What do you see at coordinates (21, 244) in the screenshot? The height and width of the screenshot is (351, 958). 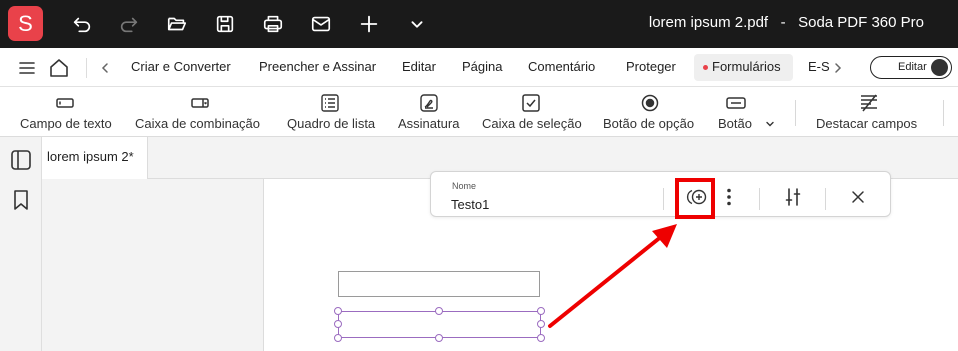 I see `left-sidebar` at bounding box center [21, 244].